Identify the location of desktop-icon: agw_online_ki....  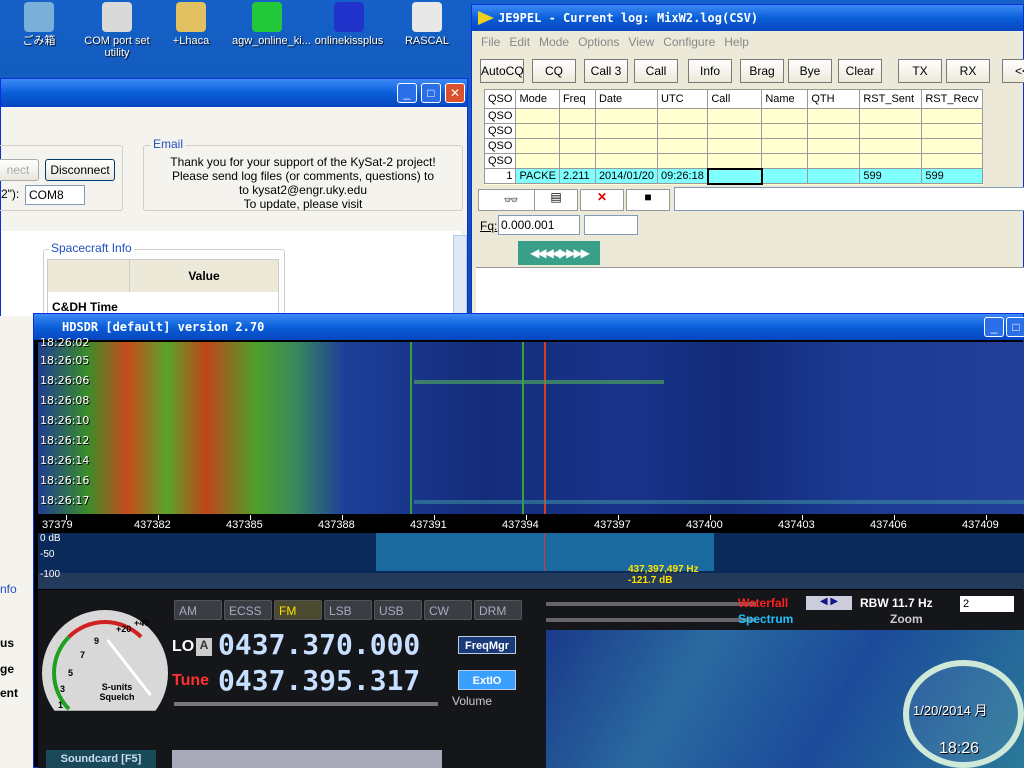
(271, 24).